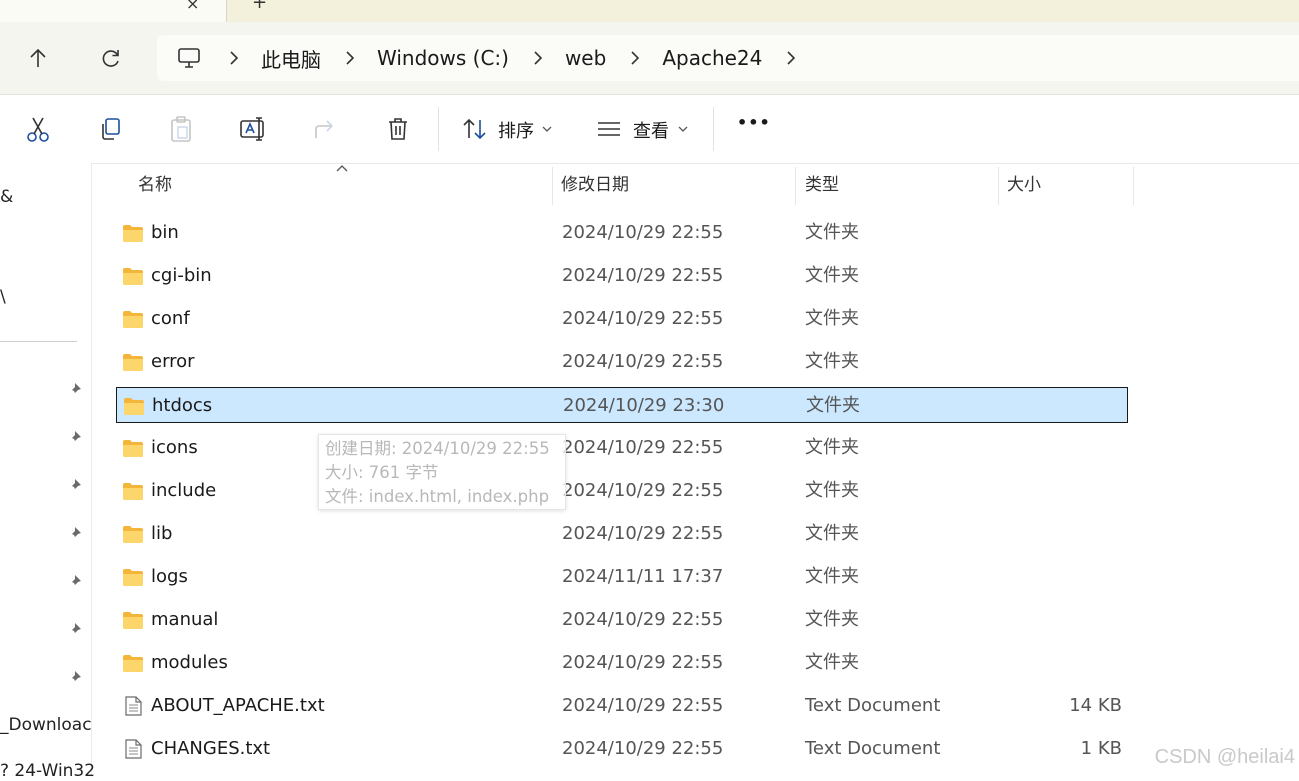 The height and width of the screenshot is (781, 1299). I want to click on sidebar-item-partial: \, so click(3, 297).